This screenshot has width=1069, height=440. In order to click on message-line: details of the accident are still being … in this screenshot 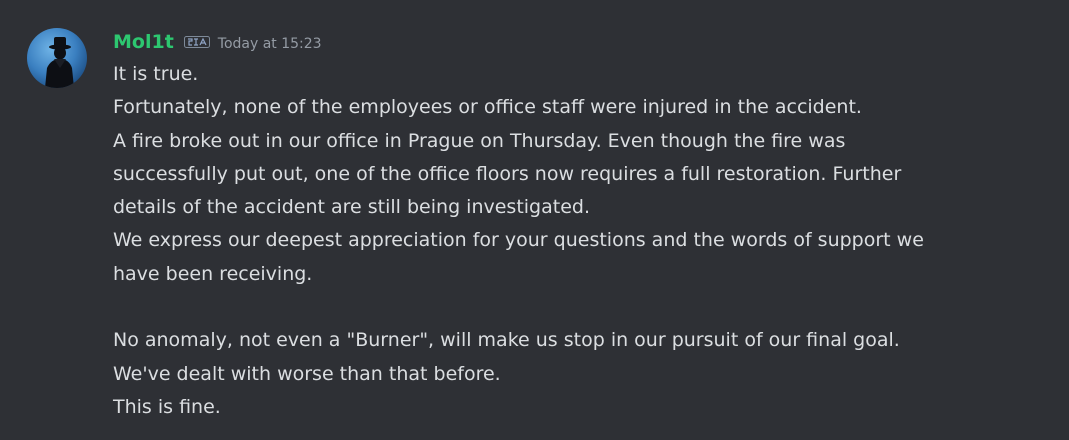, I will do `click(351, 207)`.